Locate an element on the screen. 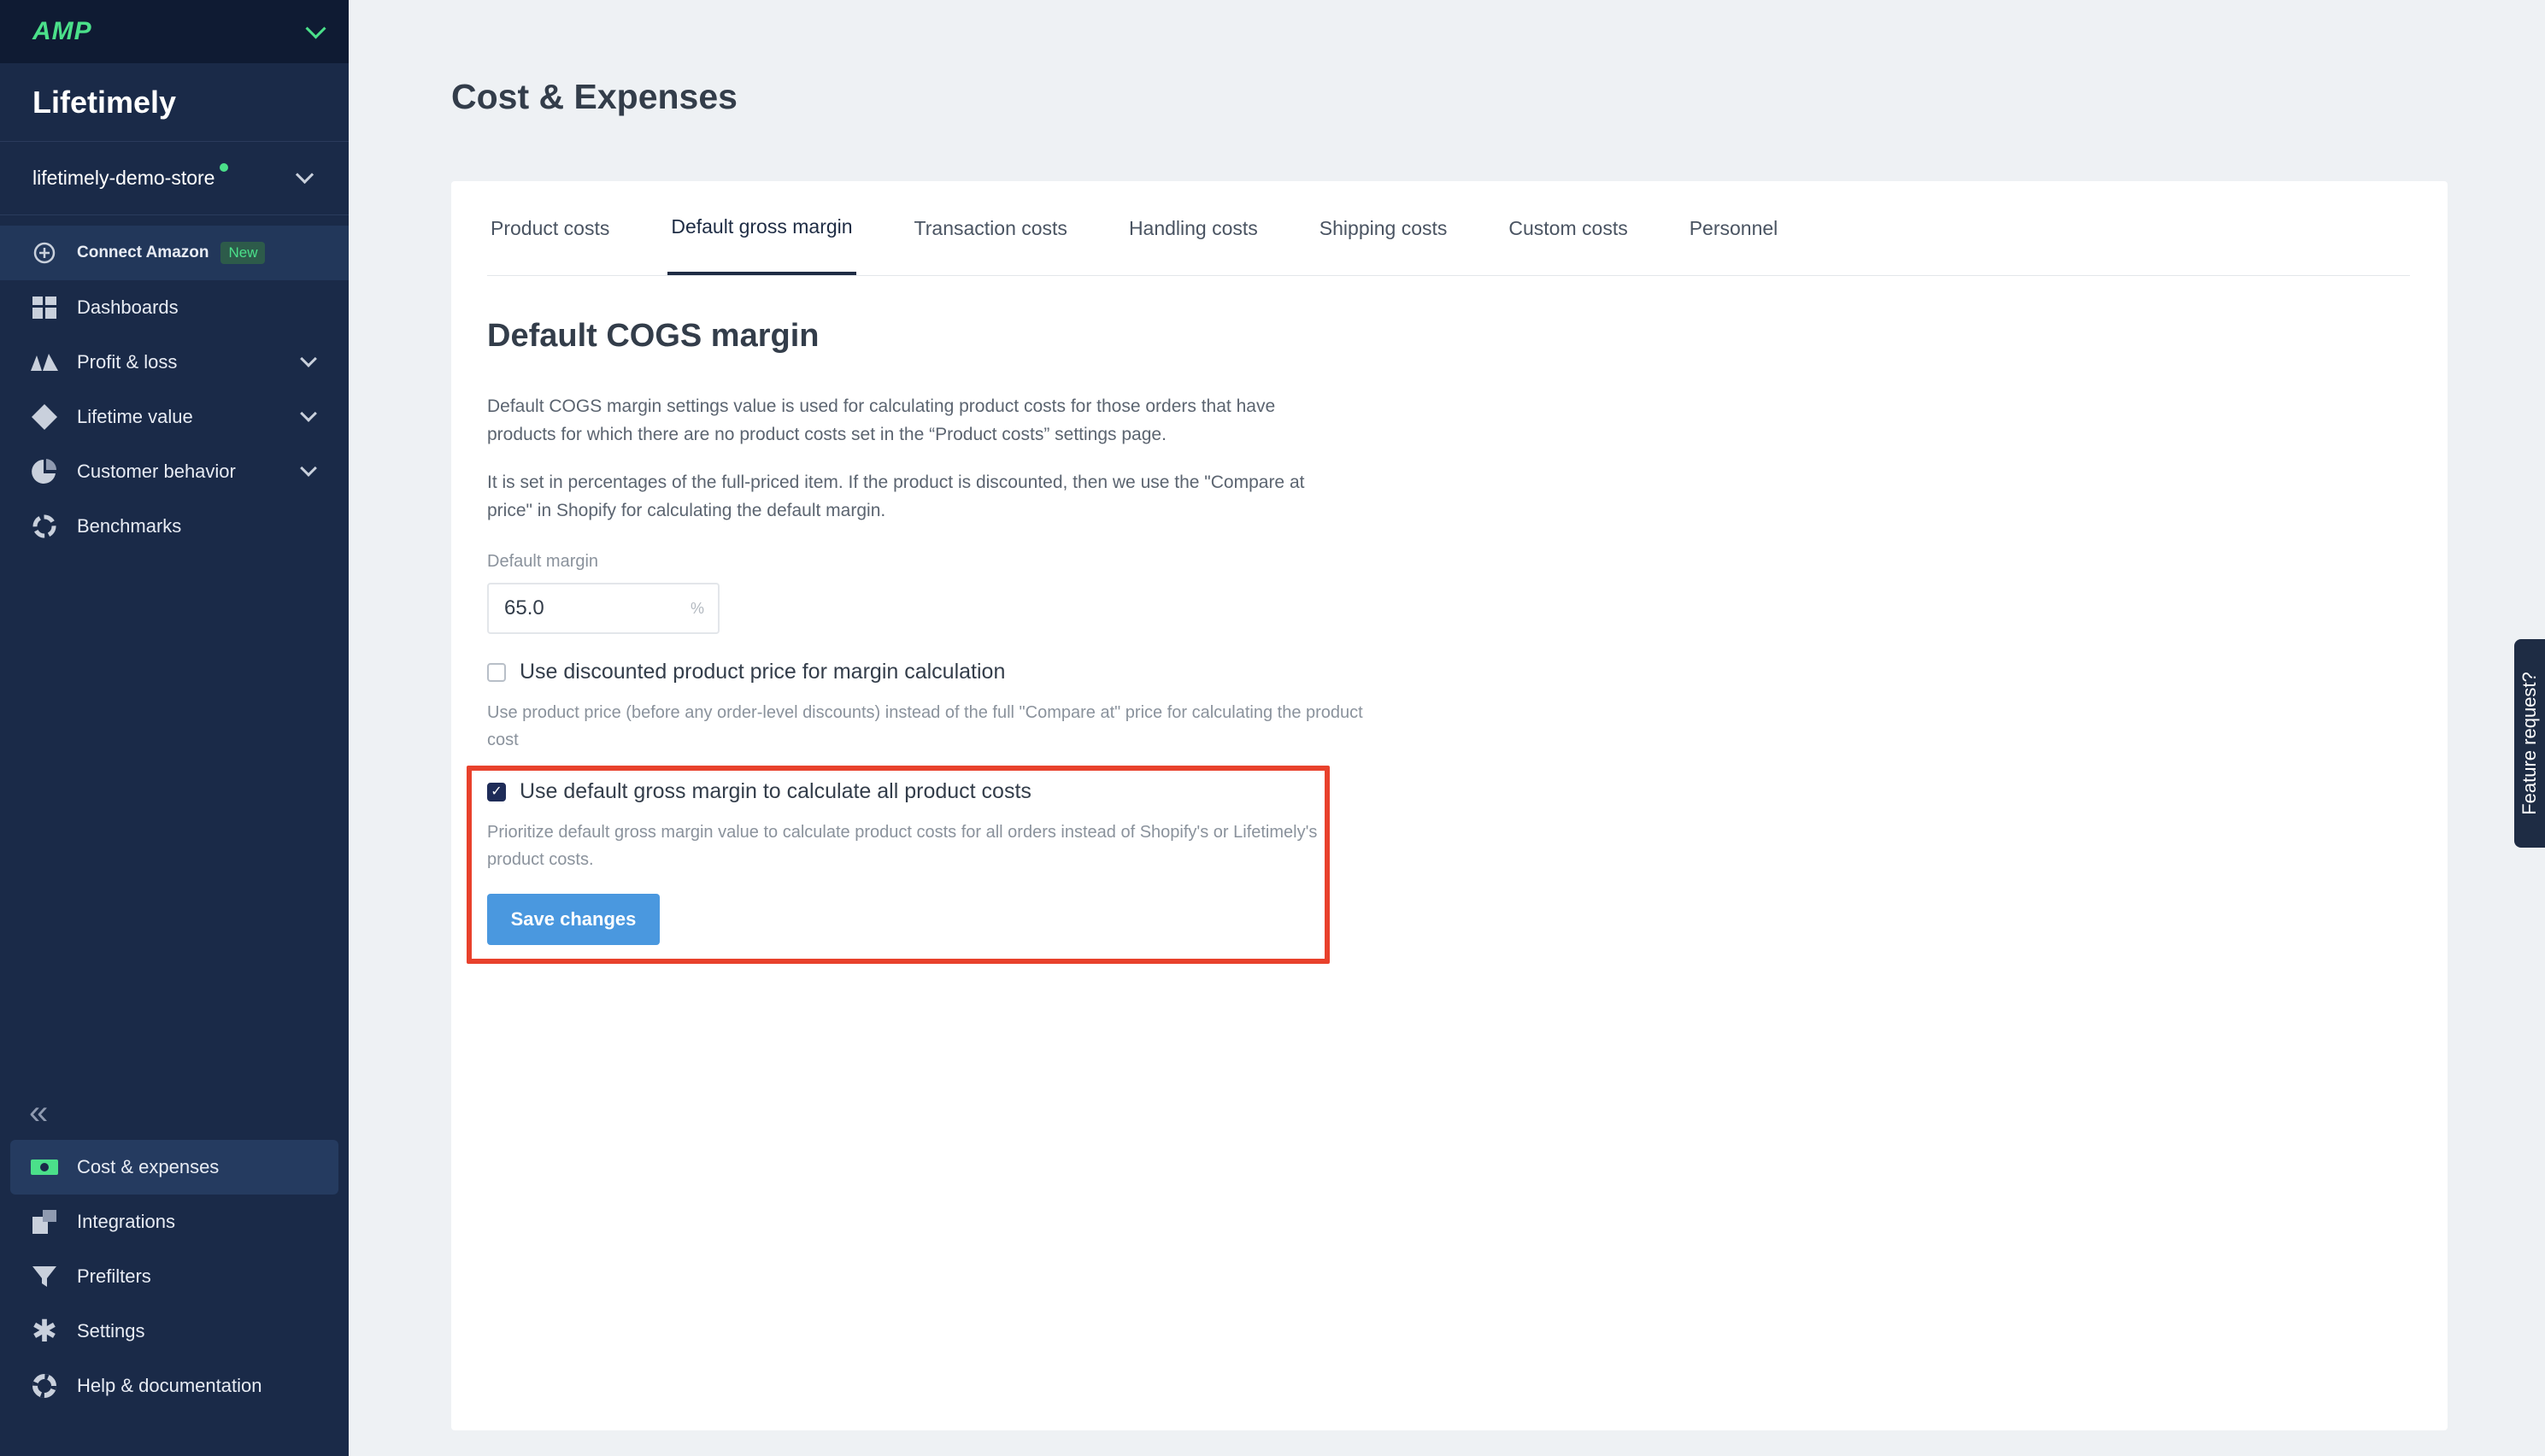 The width and height of the screenshot is (2545, 1456). default-margin-input: 65.0 % is located at coordinates (604, 608).